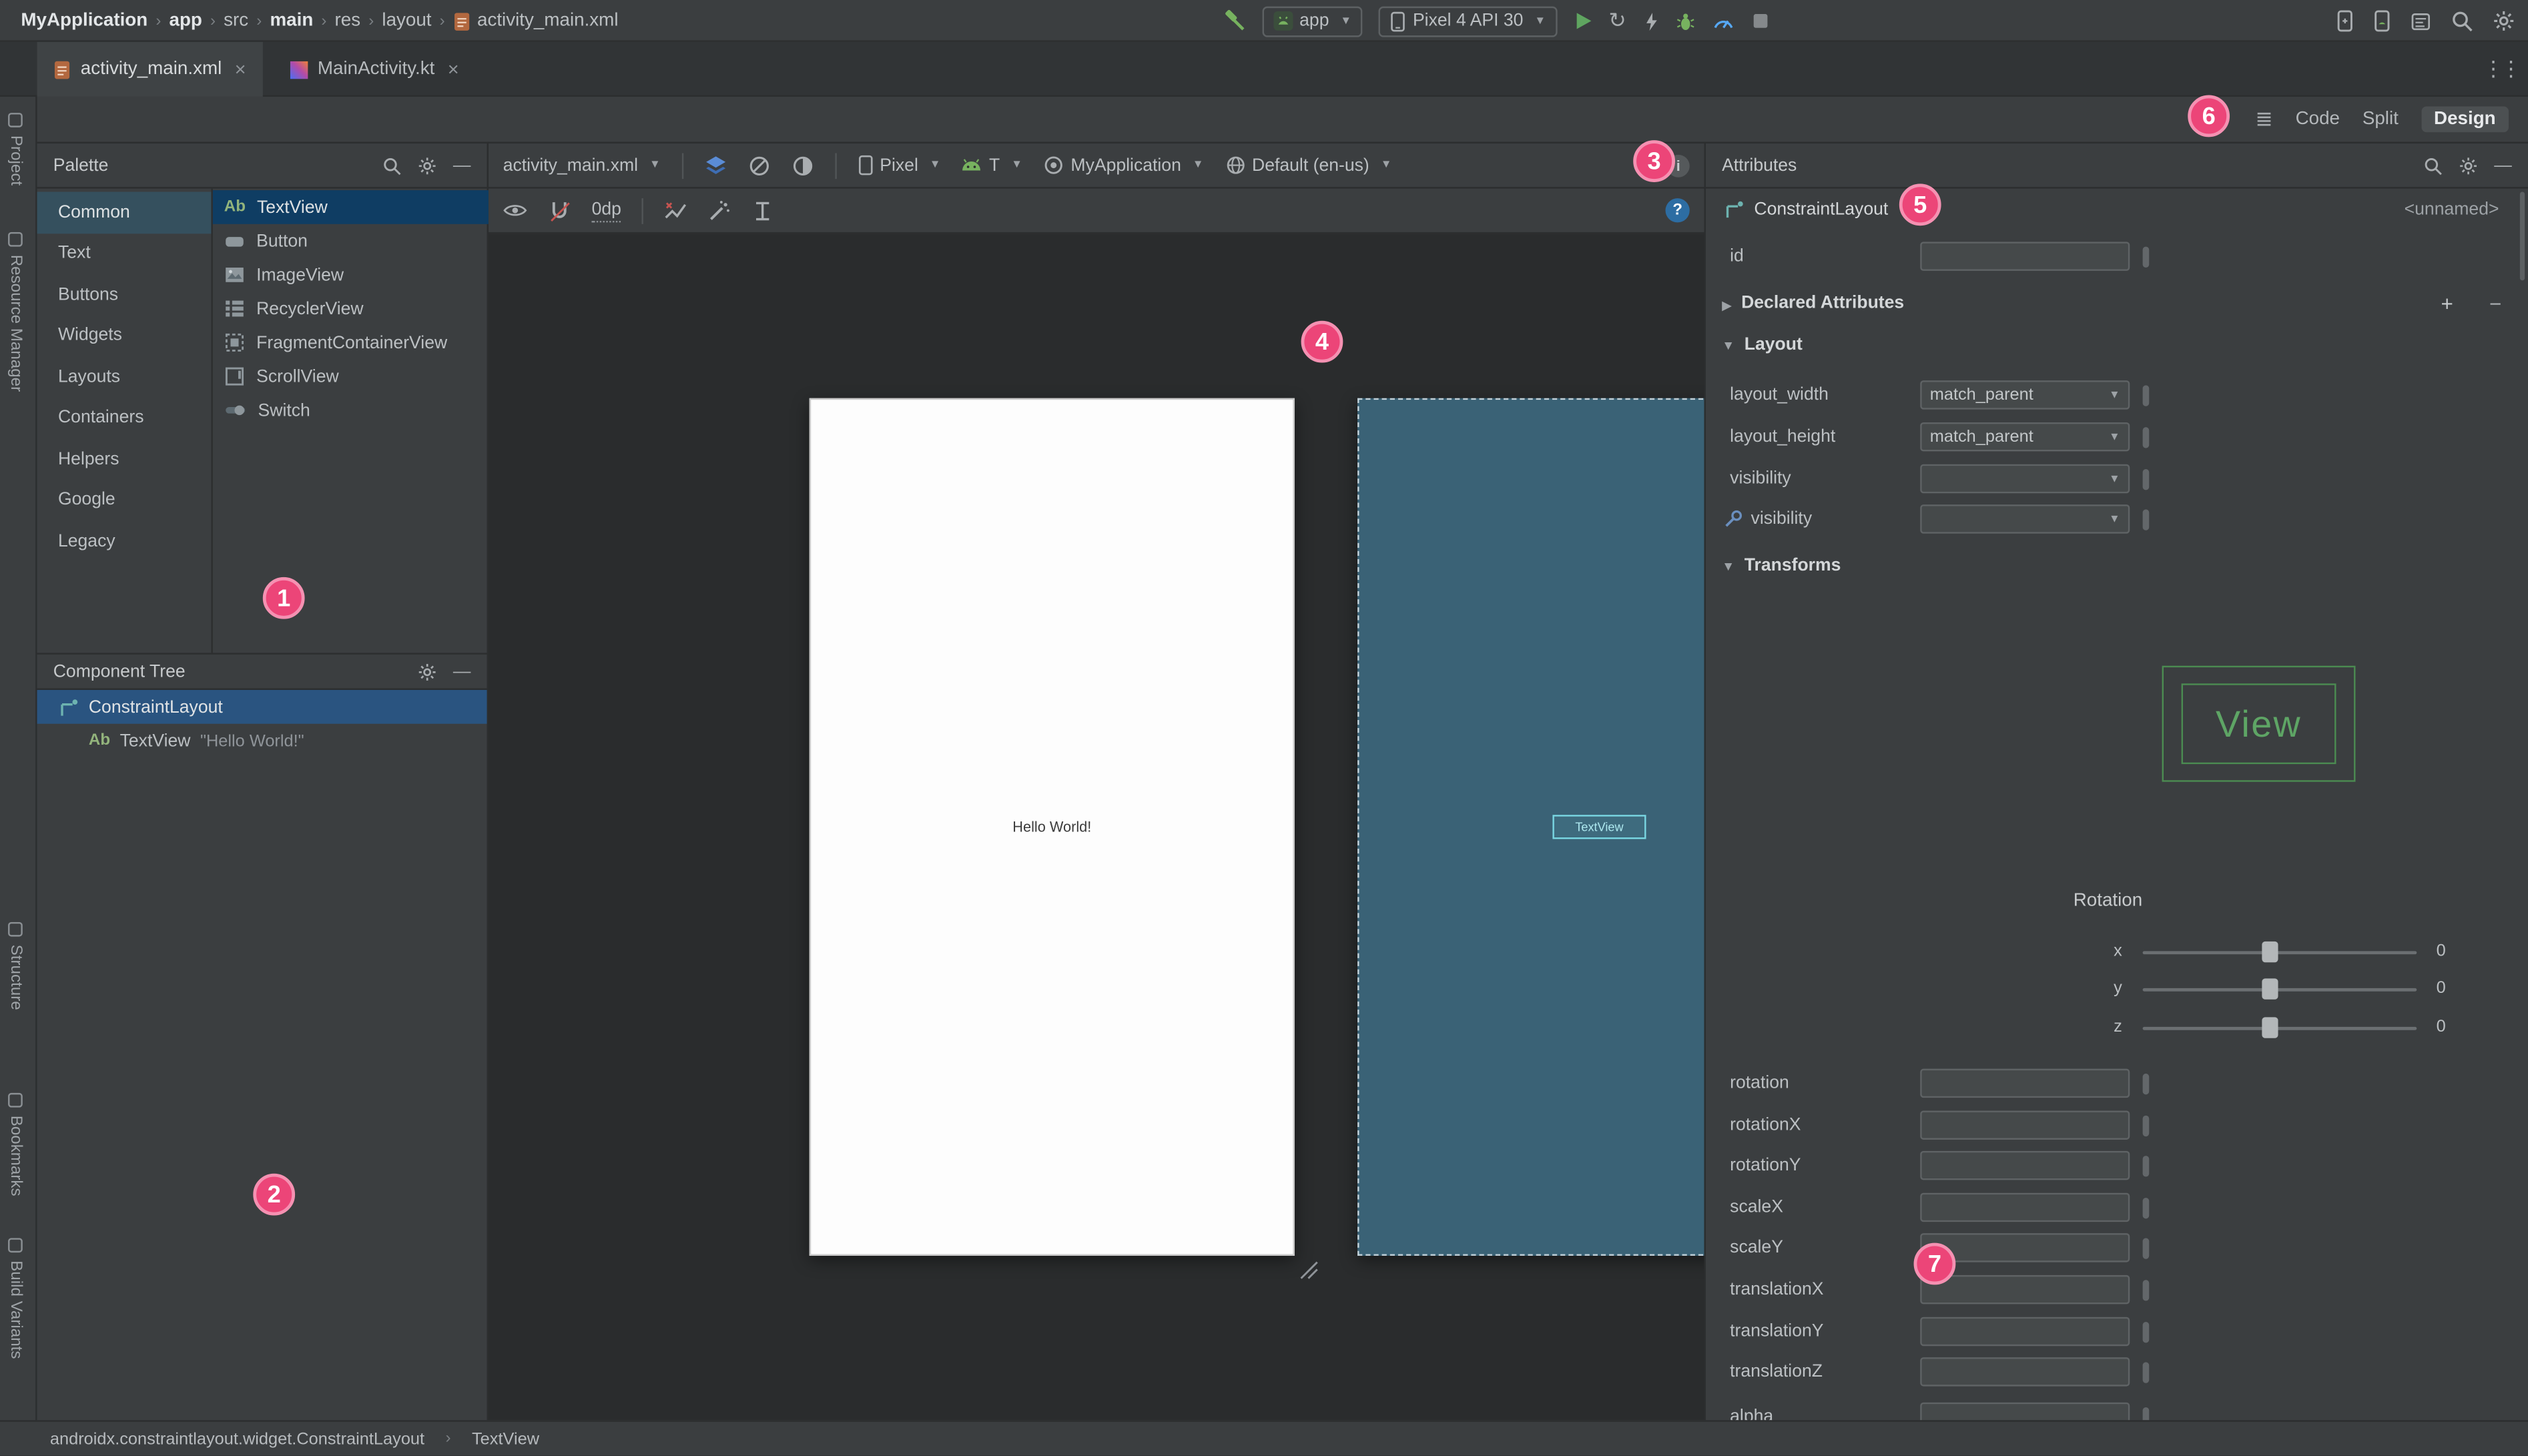  What do you see at coordinates (262, 706) in the screenshot?
I see `tree-row-constraintlayout: ConstraintLayout` at bounding box center [262, 706].